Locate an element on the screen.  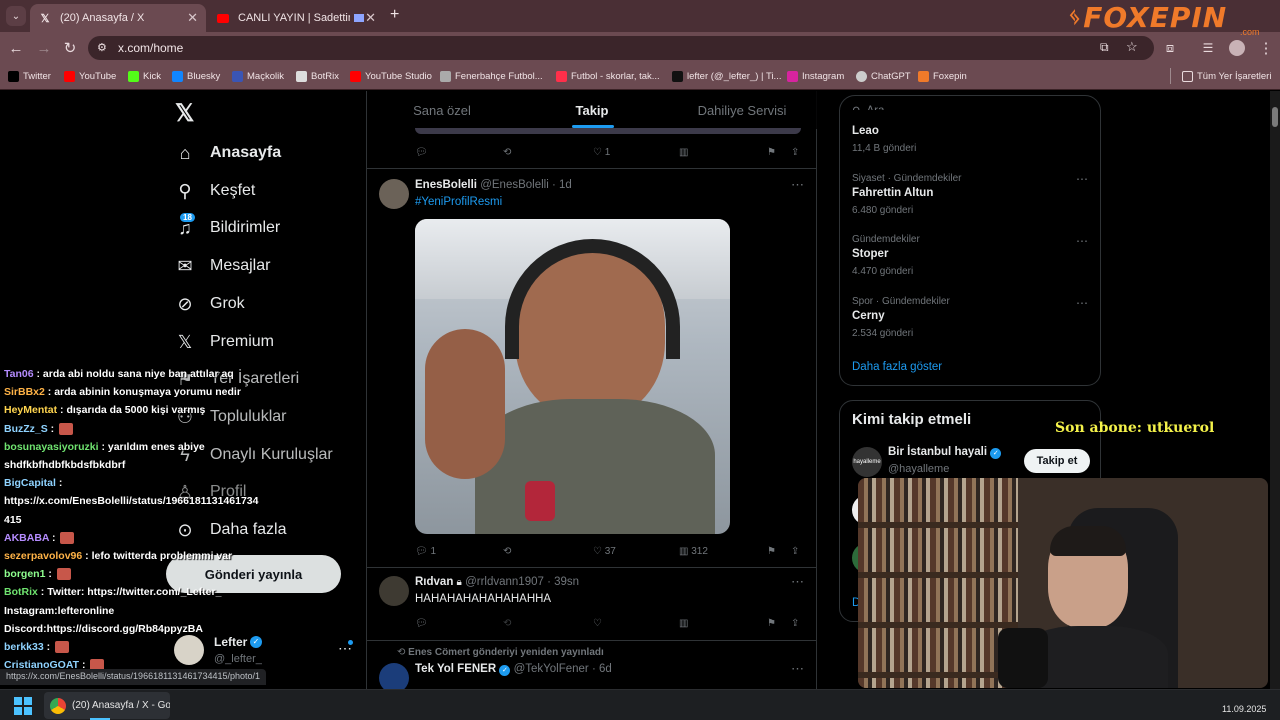
tweet-photo is located at coordinates (572, 376).